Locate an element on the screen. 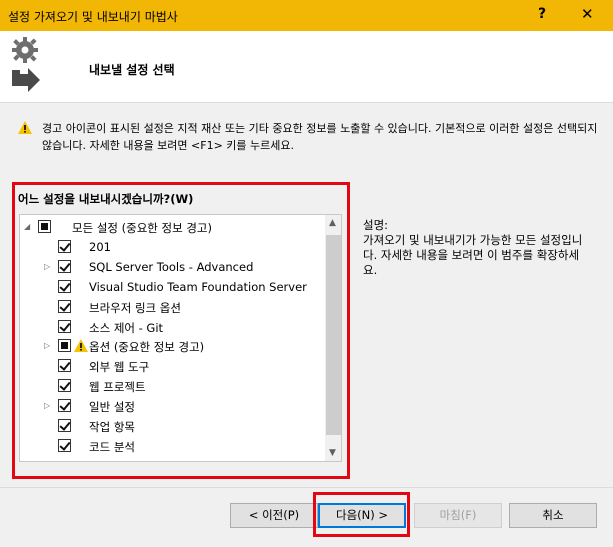 The width and height of the screenshot is (613, 547). tree-item-label: 작업 항목 is located at coordinates (112, 427).